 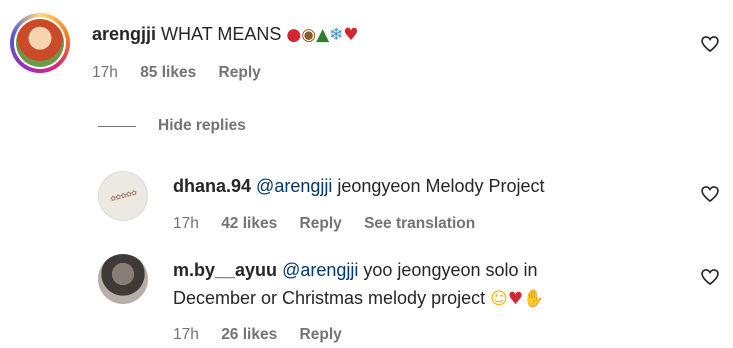 I want to click on apple-emoji-icon: ●, so click(x=294, y=35).